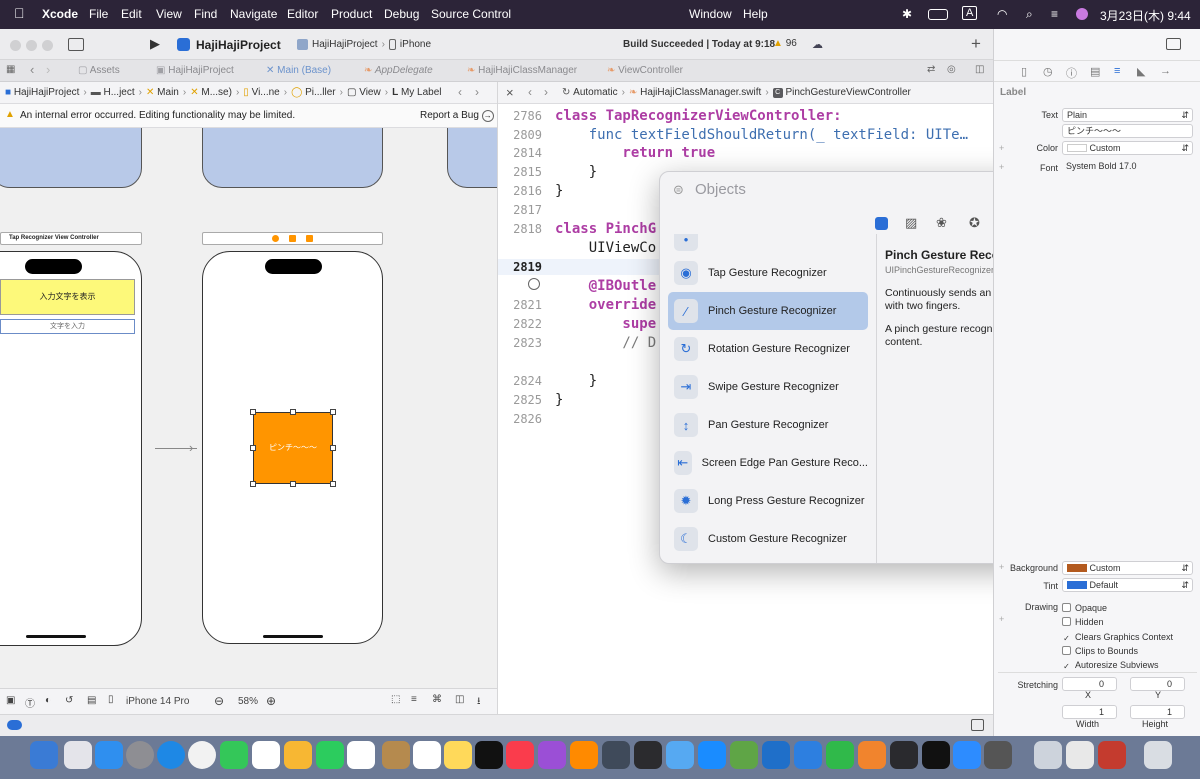  I want to click on code-line: 2821 override, so click(577, 305).